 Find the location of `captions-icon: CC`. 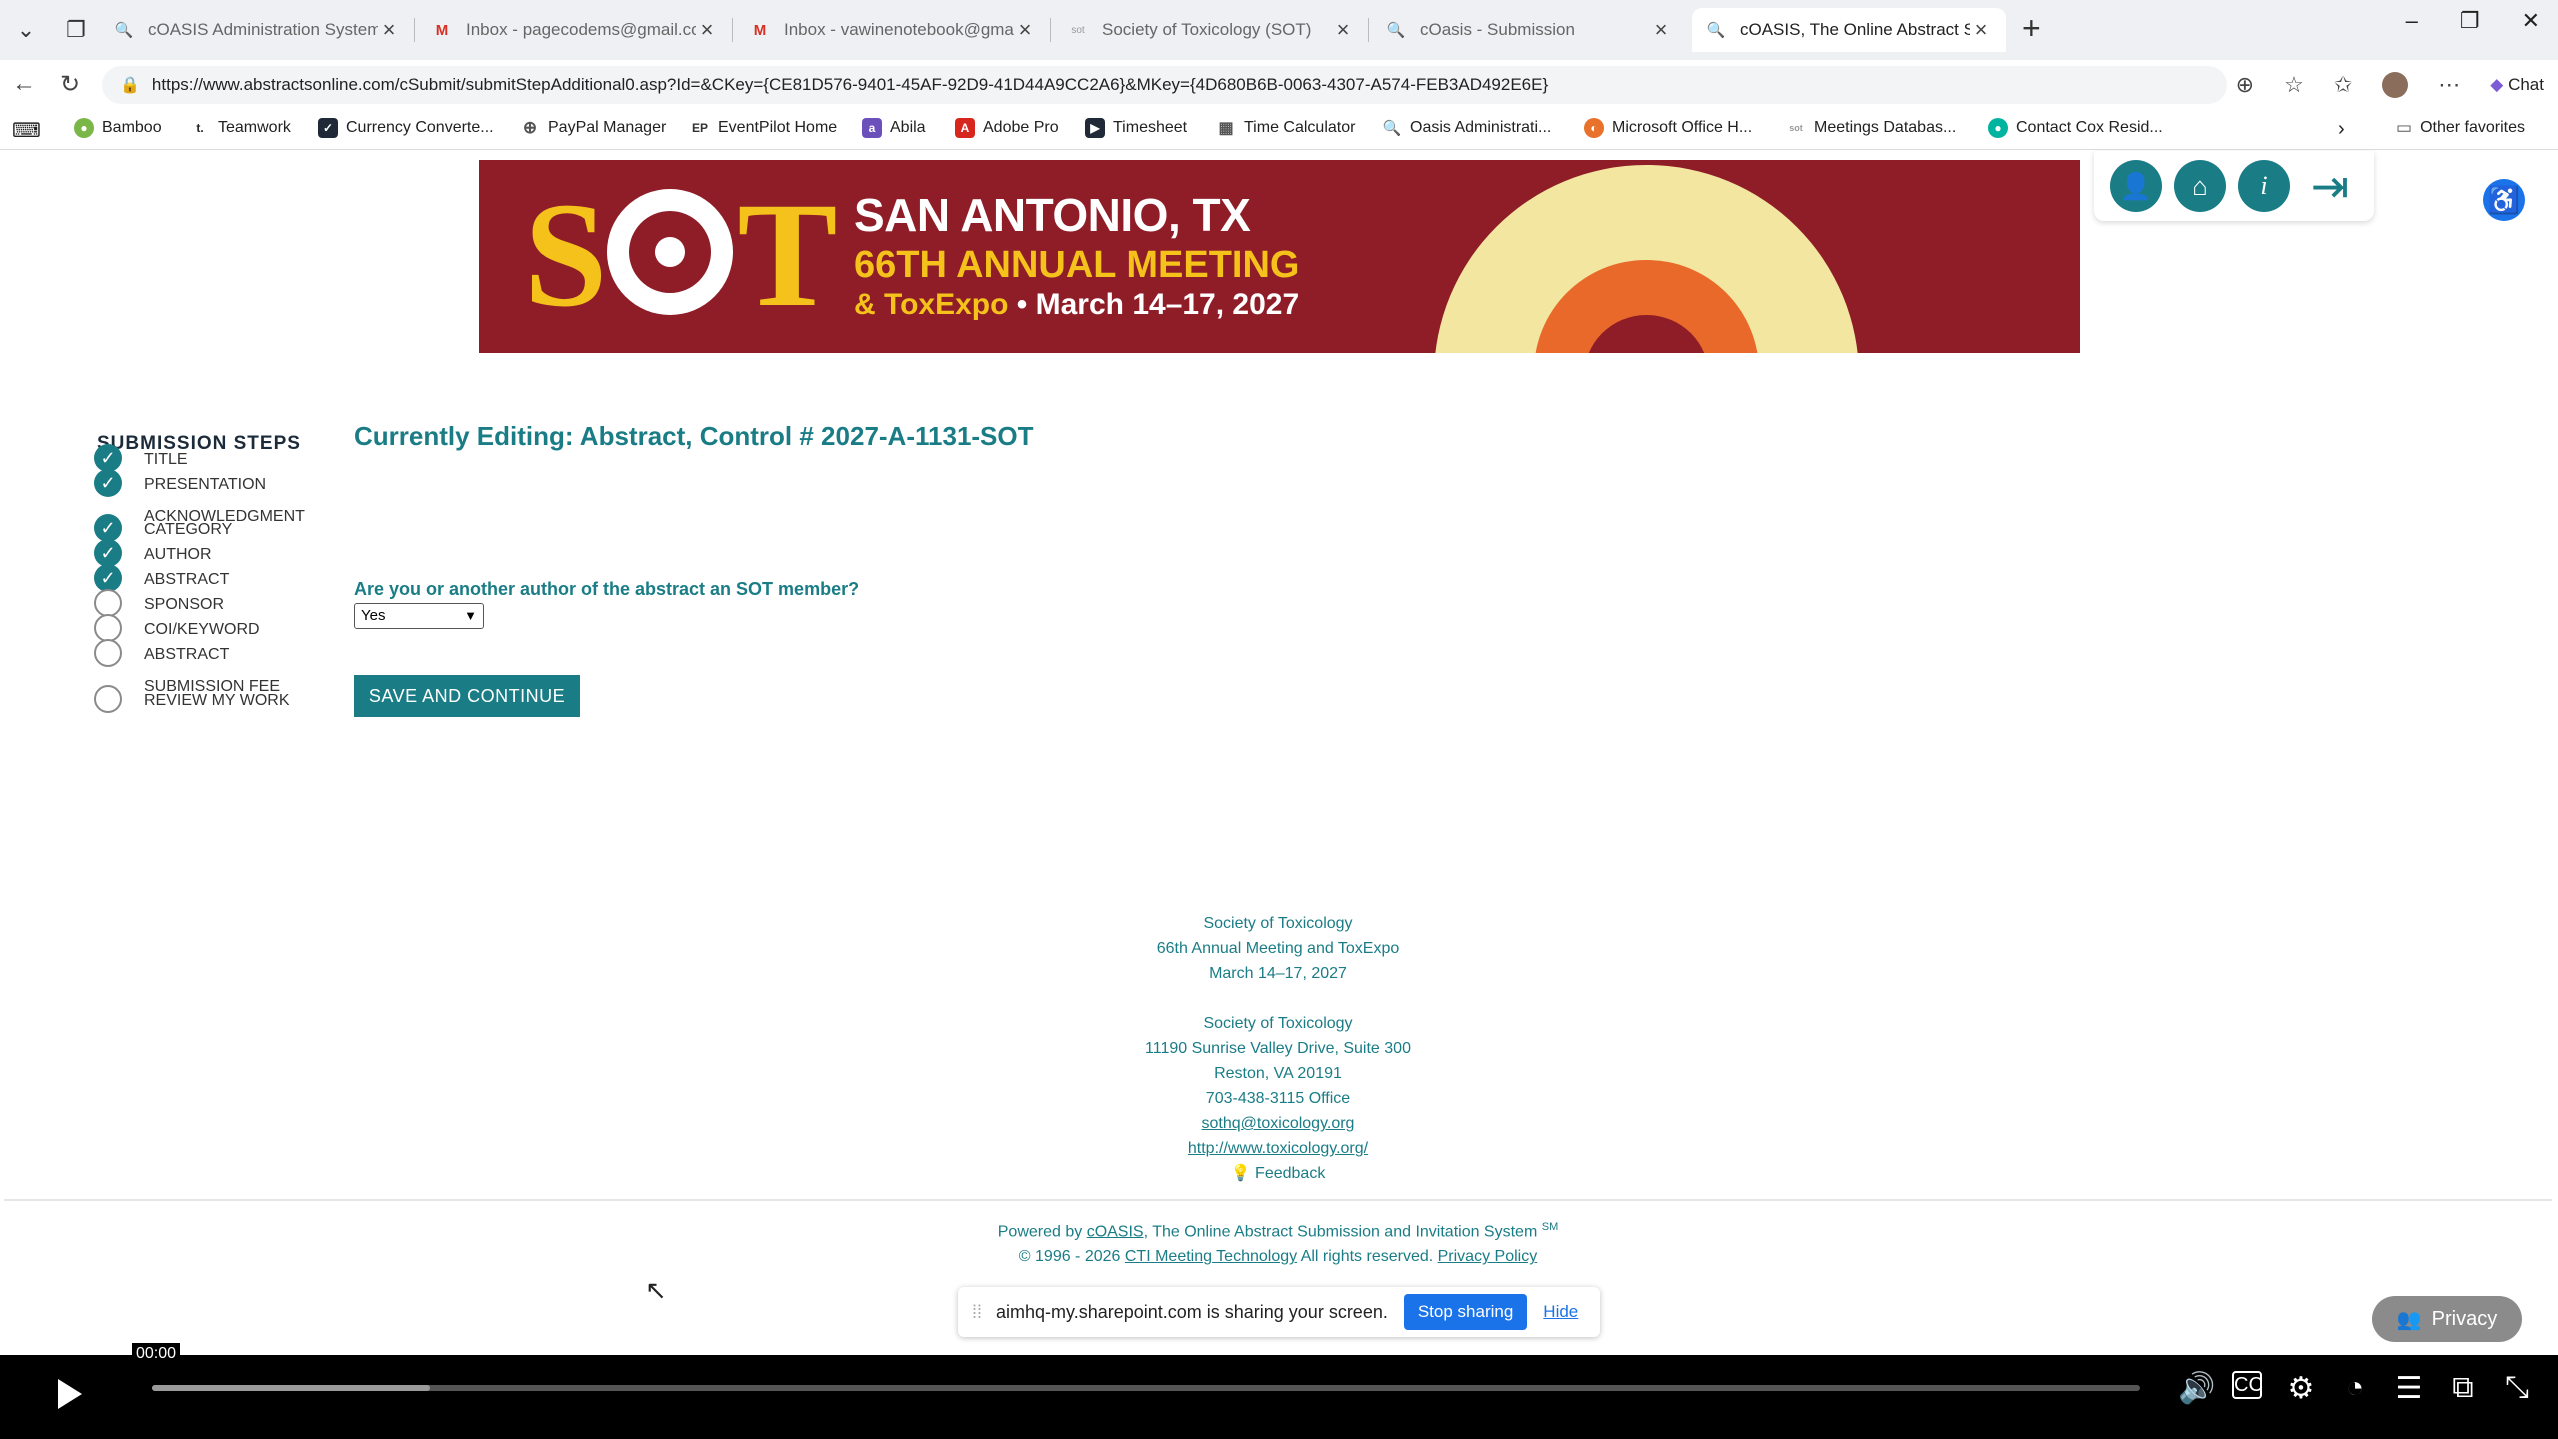

captions-icon: CC is located at coordinates (2247, 1385).